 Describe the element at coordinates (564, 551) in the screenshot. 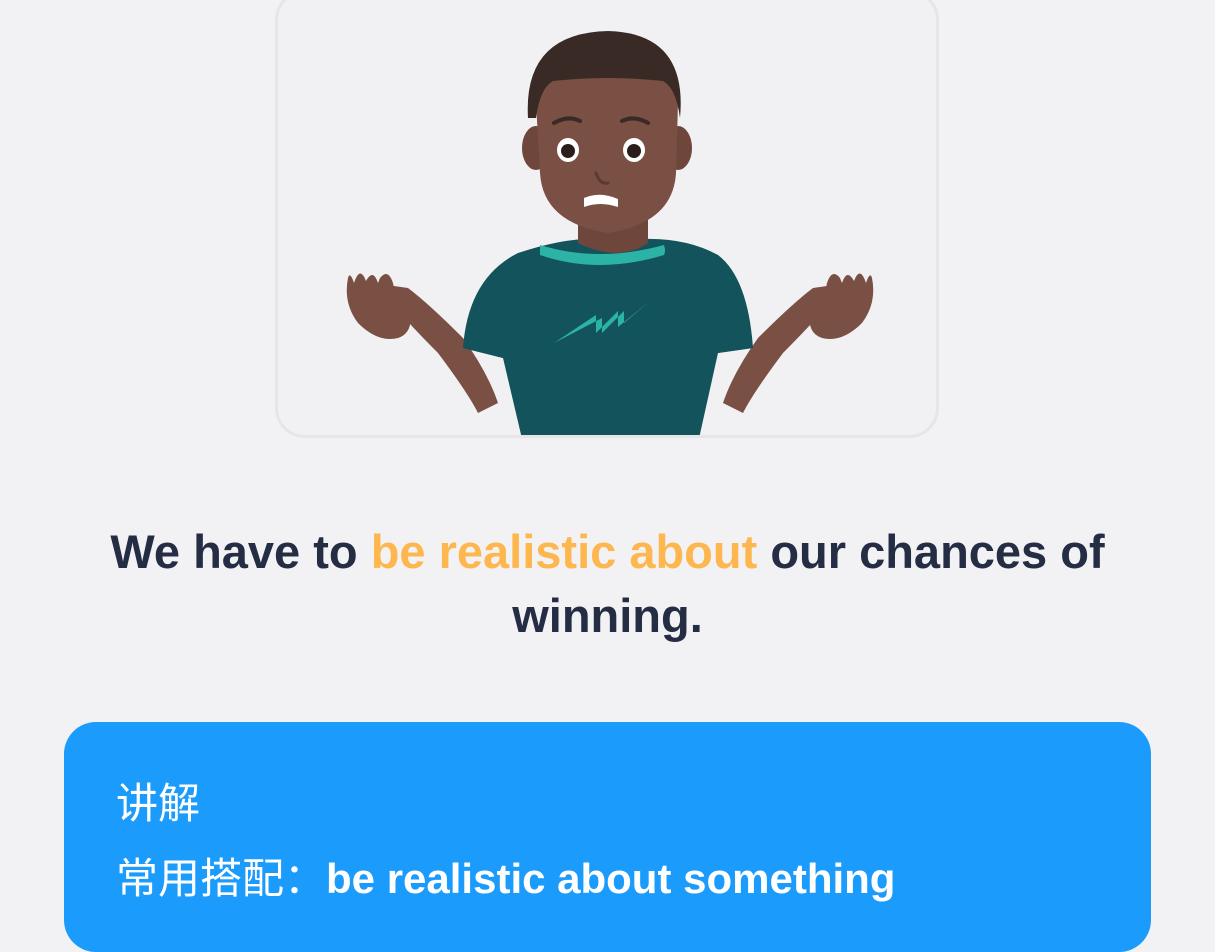

I see `sentence-highlight: be realistic about` at that location.